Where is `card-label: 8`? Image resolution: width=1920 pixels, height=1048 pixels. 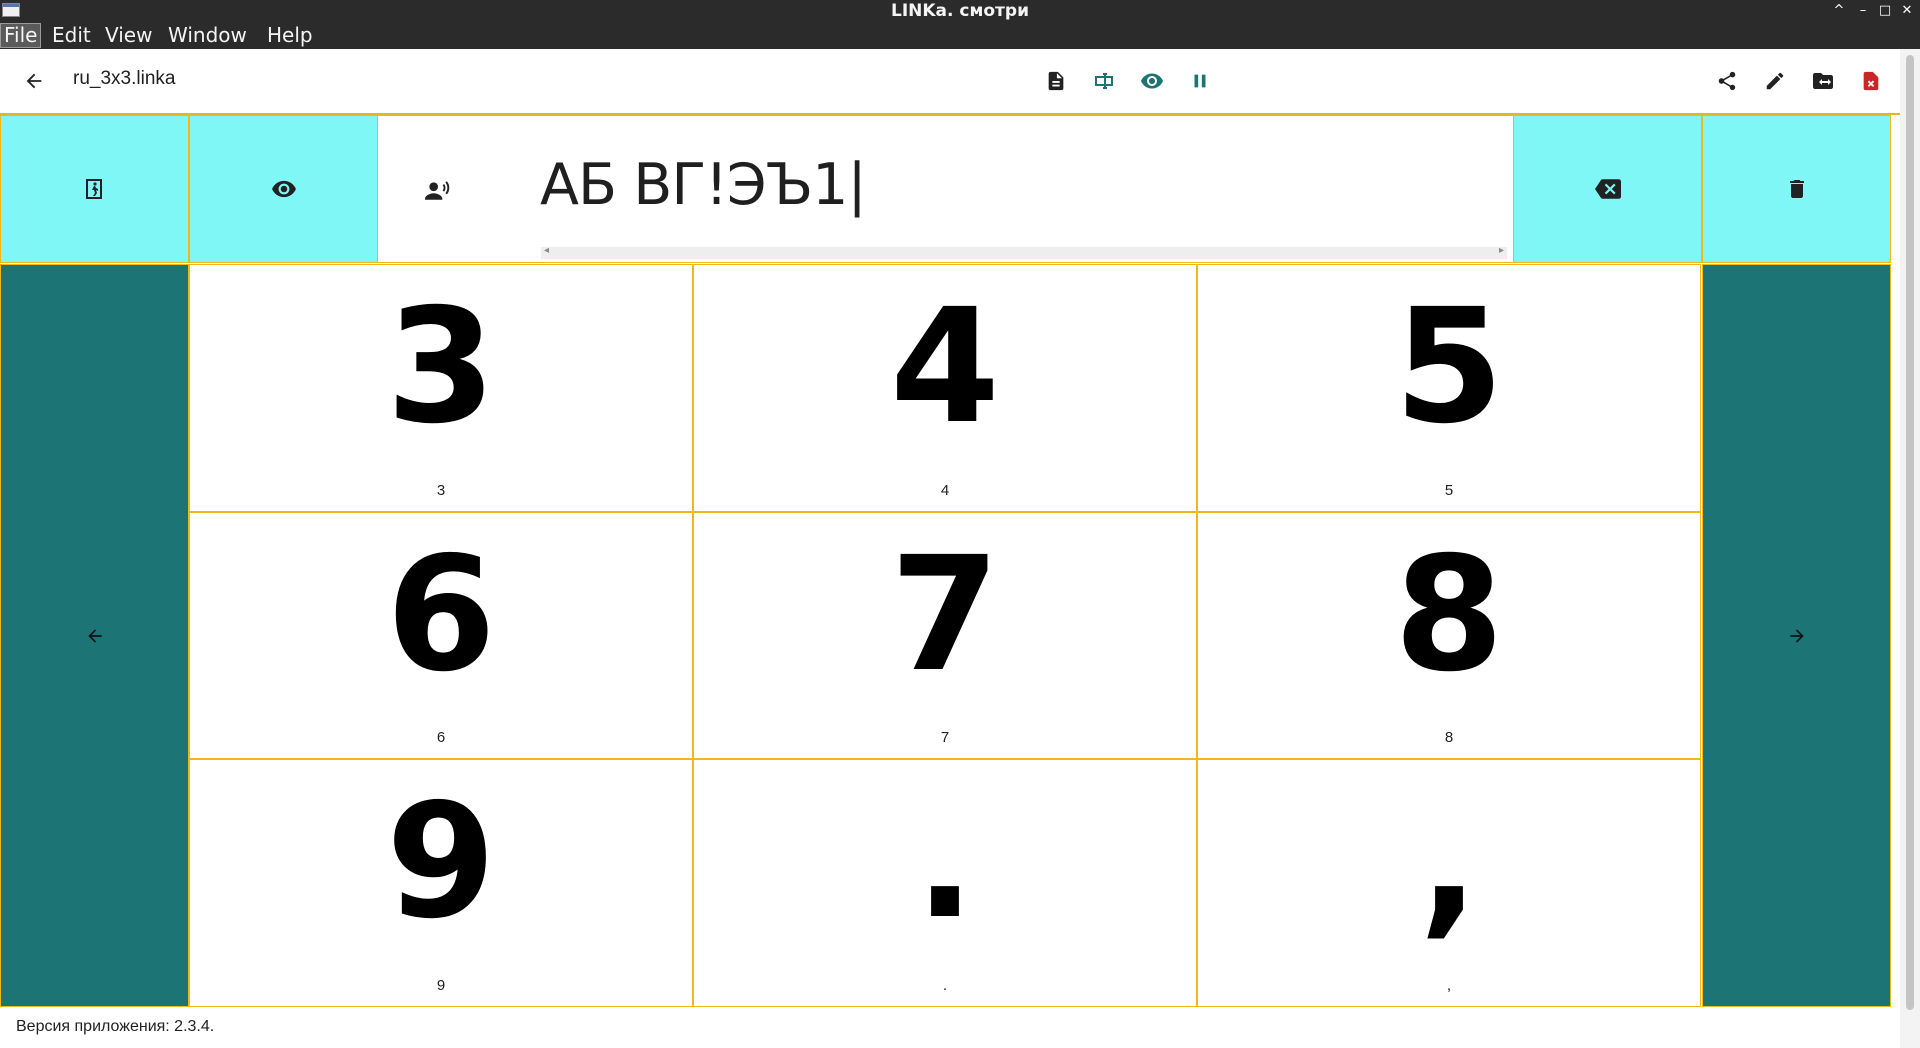 card-label: 8 is located at coordinates (1449, 738).